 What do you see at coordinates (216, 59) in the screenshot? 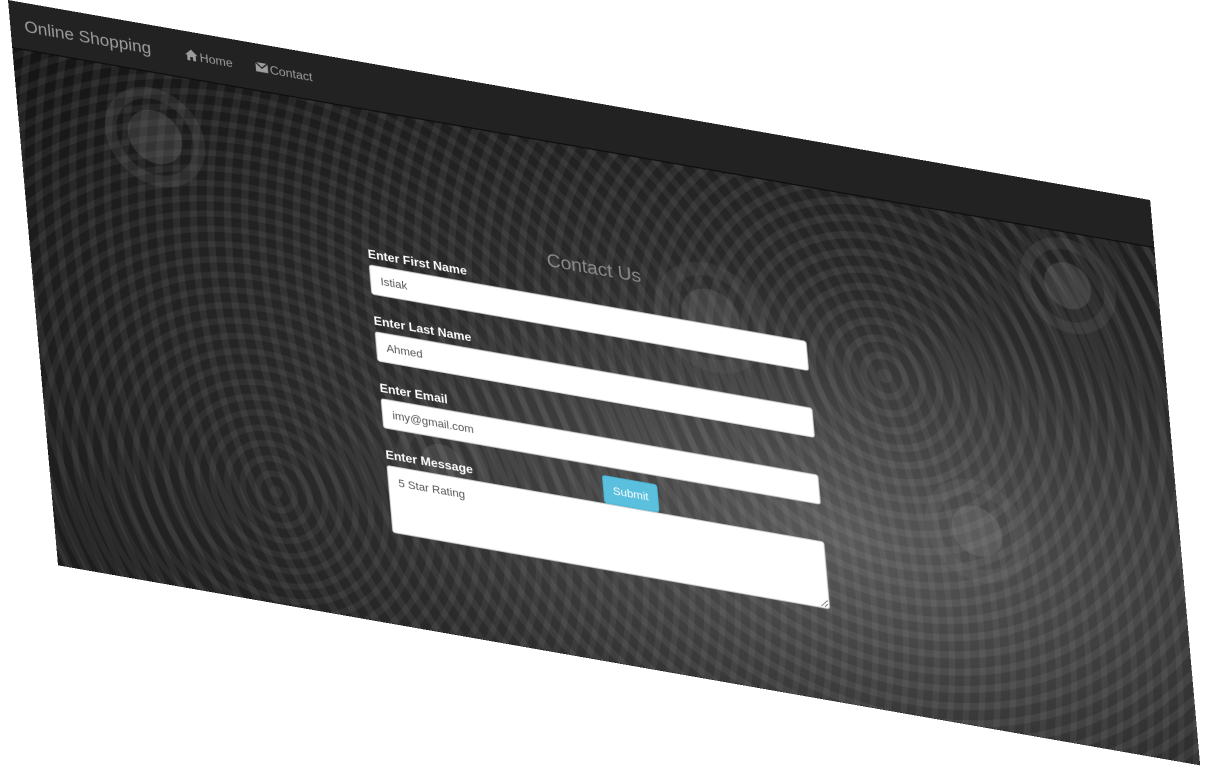
I see `nav-link-home-label: Home` at bounding box center [216, 59].